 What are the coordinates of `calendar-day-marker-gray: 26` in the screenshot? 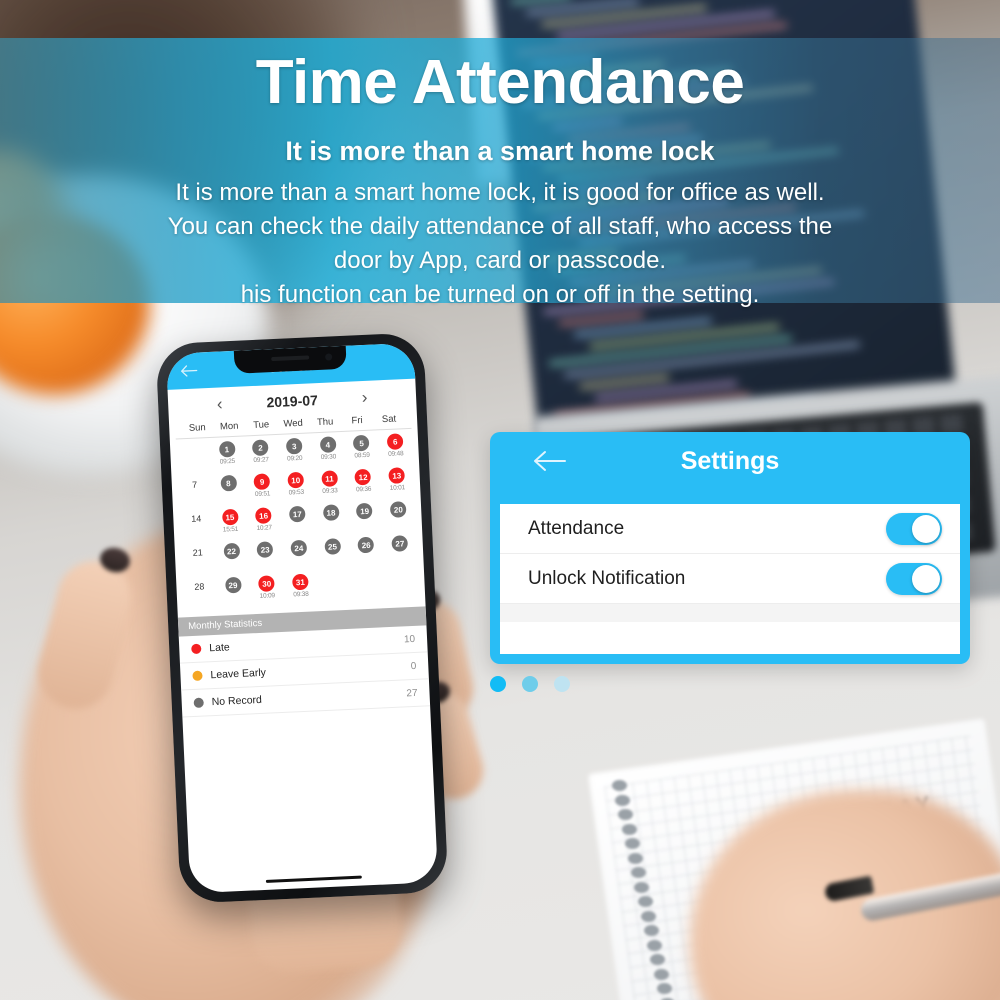 It's located at (366, 545).